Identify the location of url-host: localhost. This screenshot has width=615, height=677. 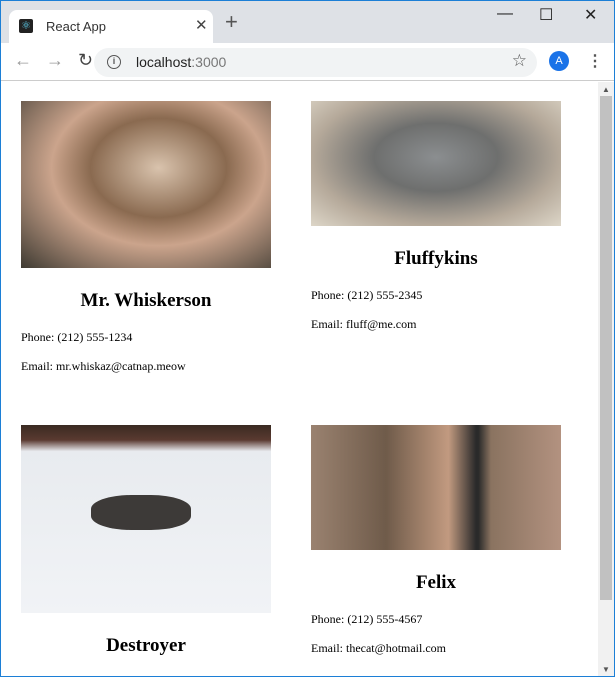
(164, 62).